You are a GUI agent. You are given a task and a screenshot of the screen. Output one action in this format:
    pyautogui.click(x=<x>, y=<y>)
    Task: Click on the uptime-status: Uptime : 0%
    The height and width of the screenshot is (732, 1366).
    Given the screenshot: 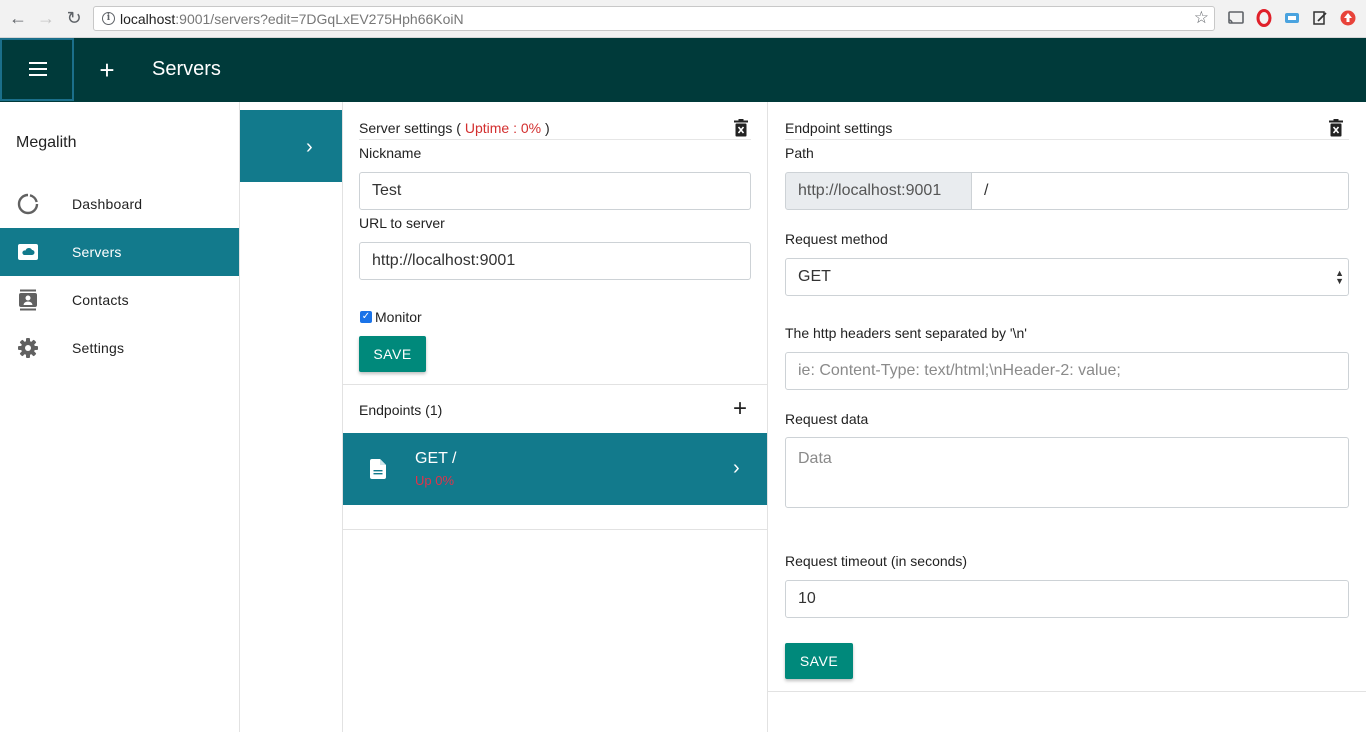 What is the action you would take?
    pyautogui.click(x=503, y=128)
    